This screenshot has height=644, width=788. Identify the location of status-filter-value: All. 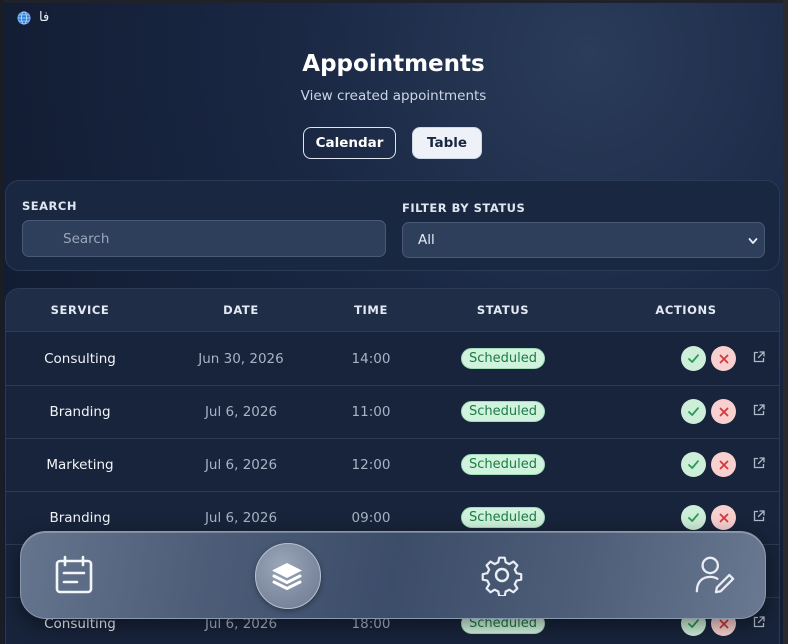
(426, 240).